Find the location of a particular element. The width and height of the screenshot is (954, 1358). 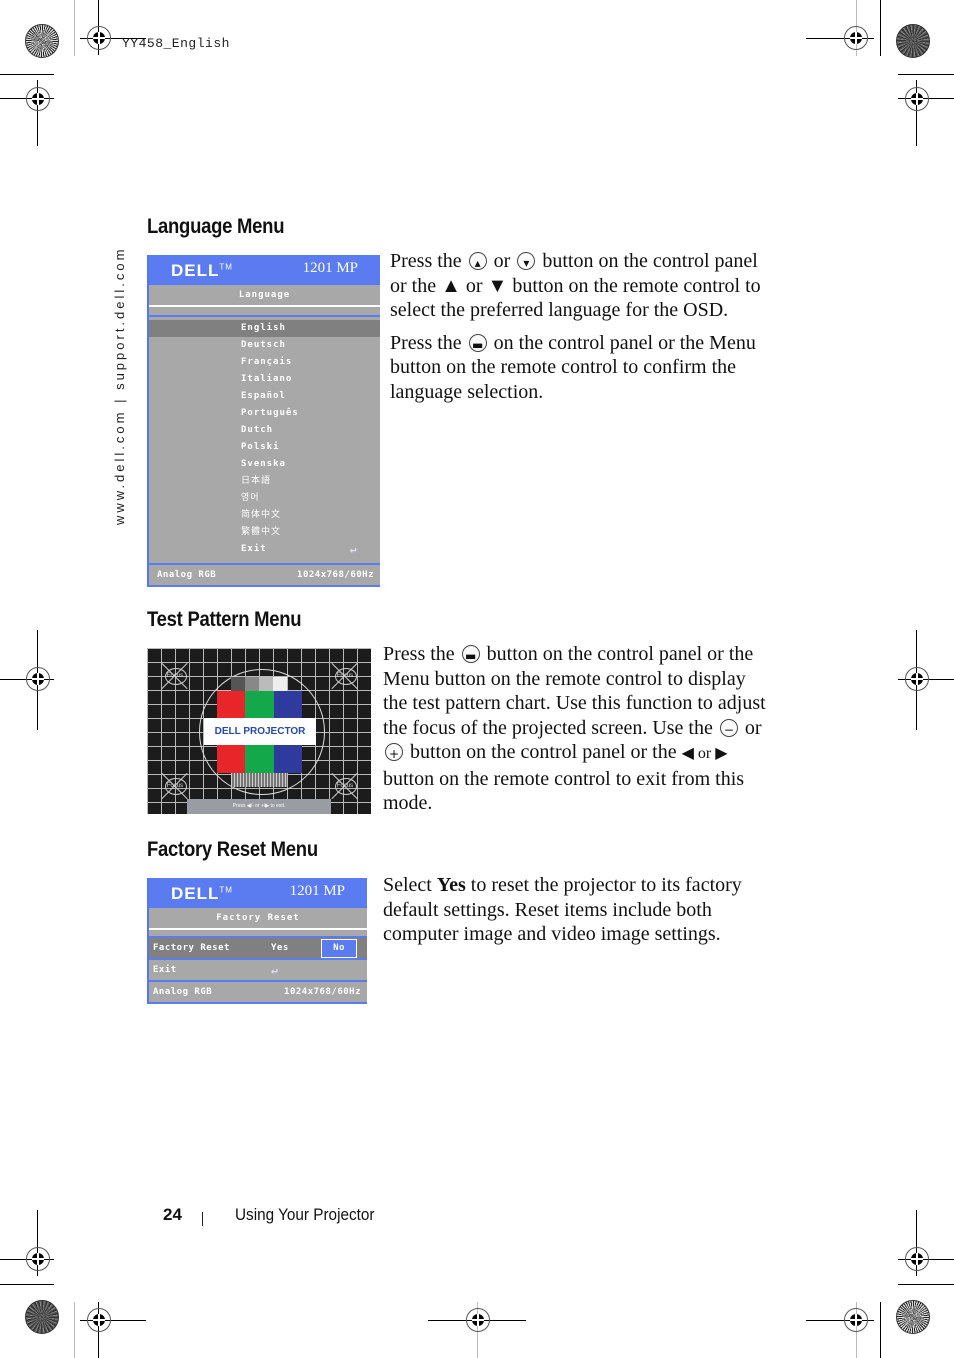

green-bar-bottom is located at coordinates (259, 759).